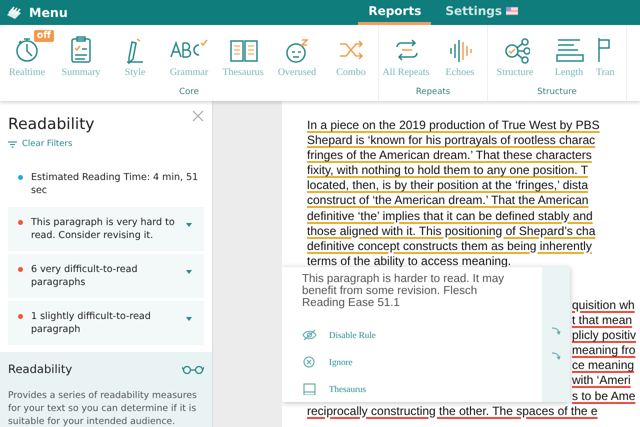 Image resolution: width=640 pixels, height=427 pixels. Describe the element at coordinates (189, 54) in the screenshot. I see `toolbar-button: Grammar` at that location.